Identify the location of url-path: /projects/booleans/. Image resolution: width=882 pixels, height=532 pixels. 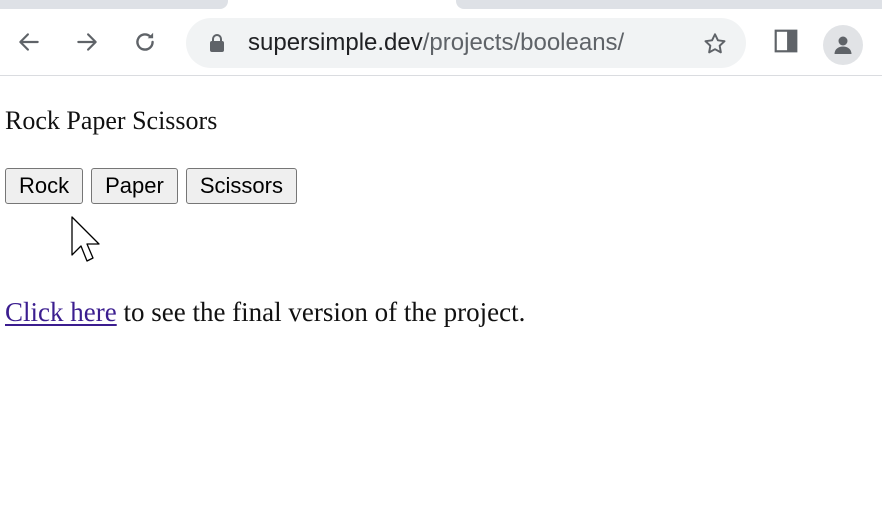
(523, 42).